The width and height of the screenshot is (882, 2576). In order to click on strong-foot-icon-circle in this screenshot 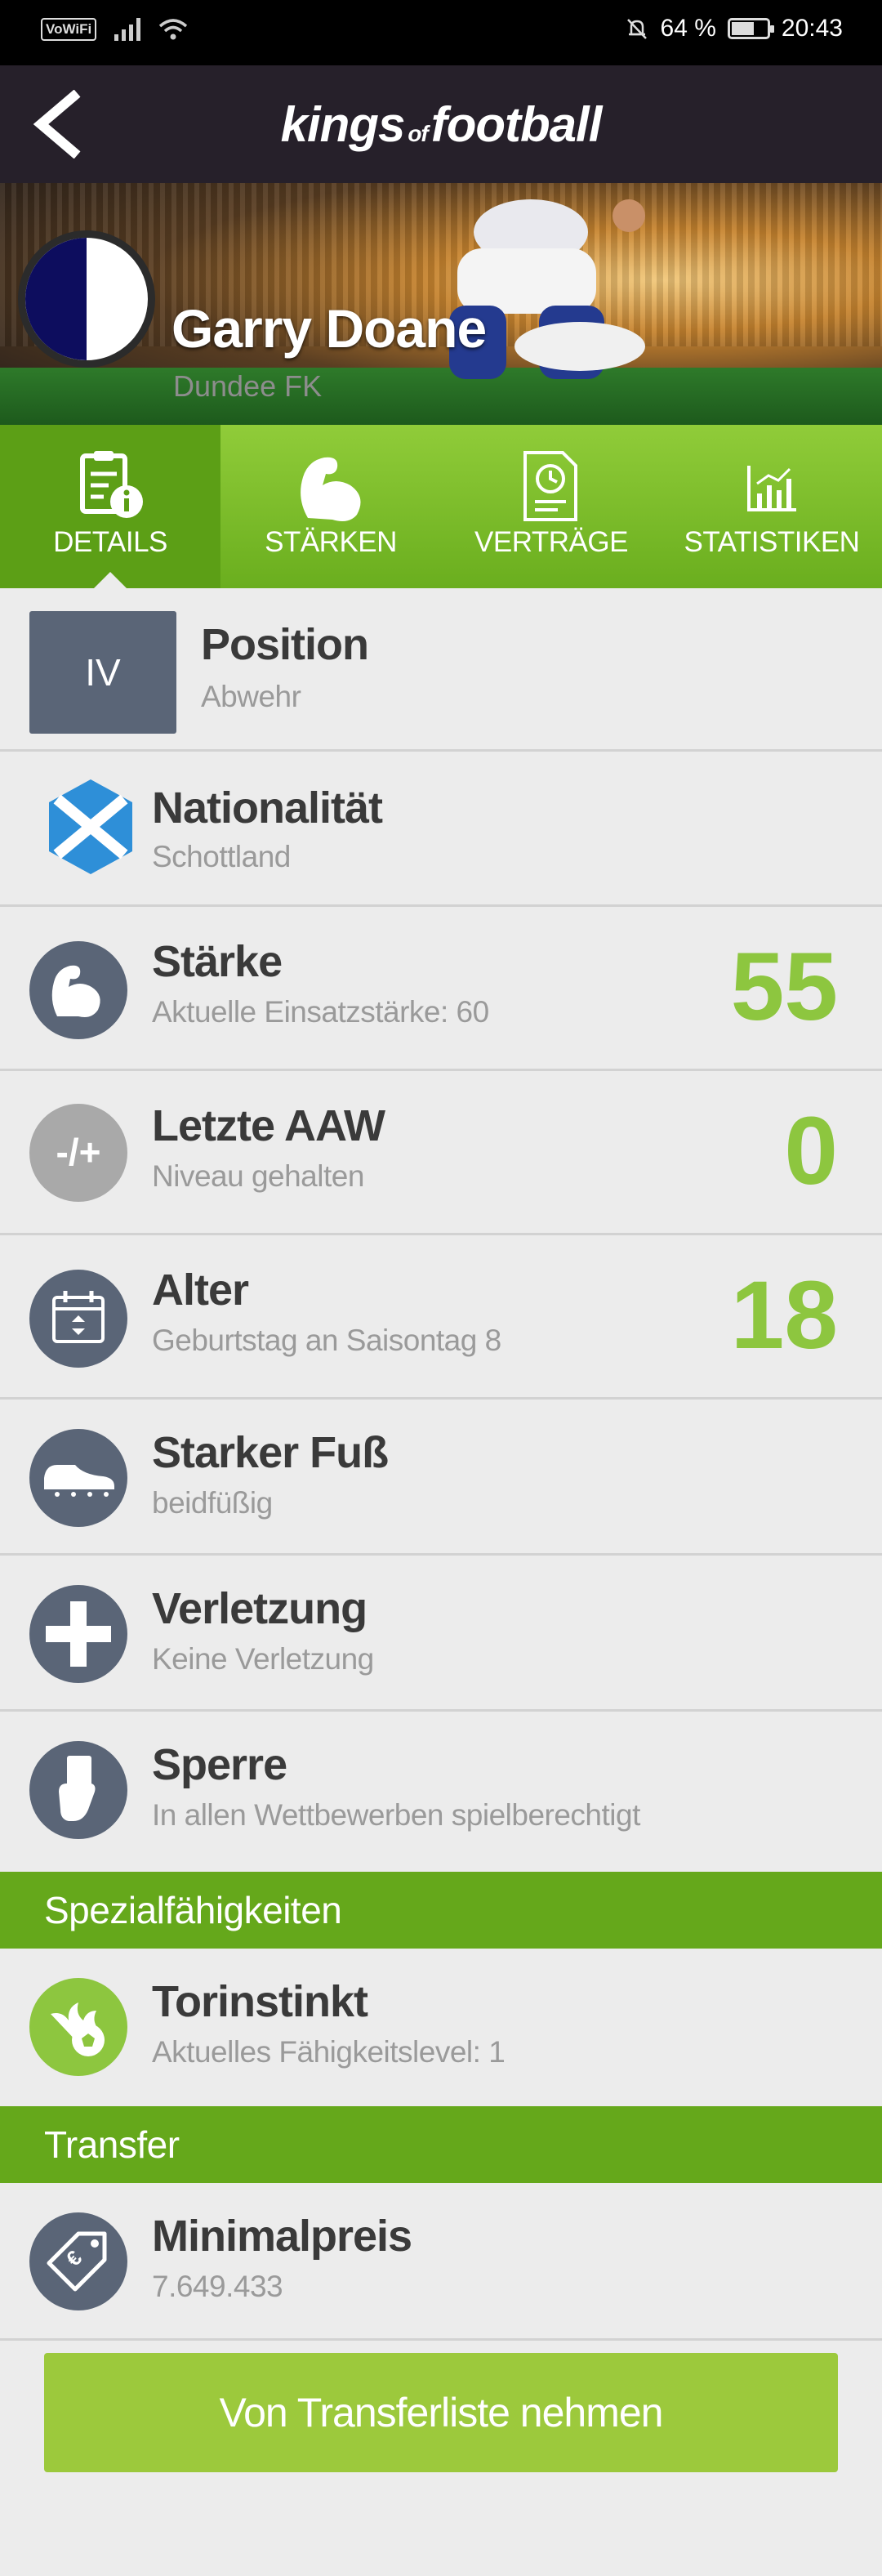, I will do `click(78, 1478)`.